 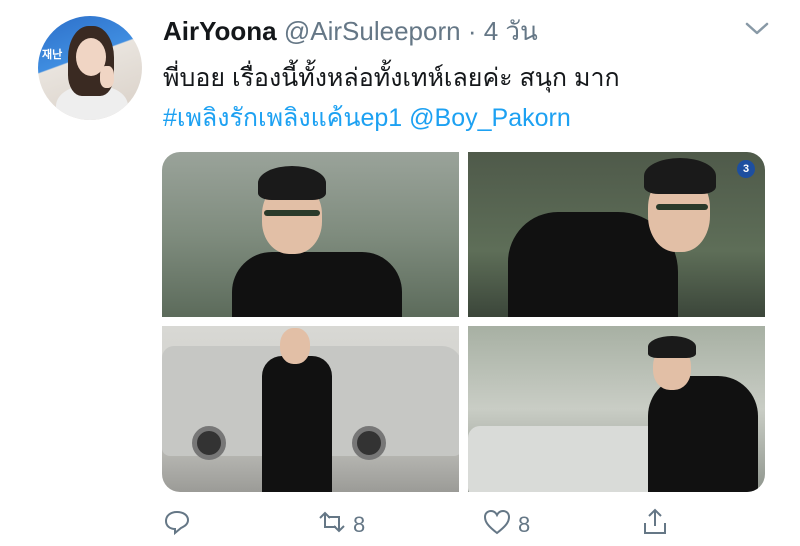 I want to click on media-photo-2: 3, so click(x=616, y=234).